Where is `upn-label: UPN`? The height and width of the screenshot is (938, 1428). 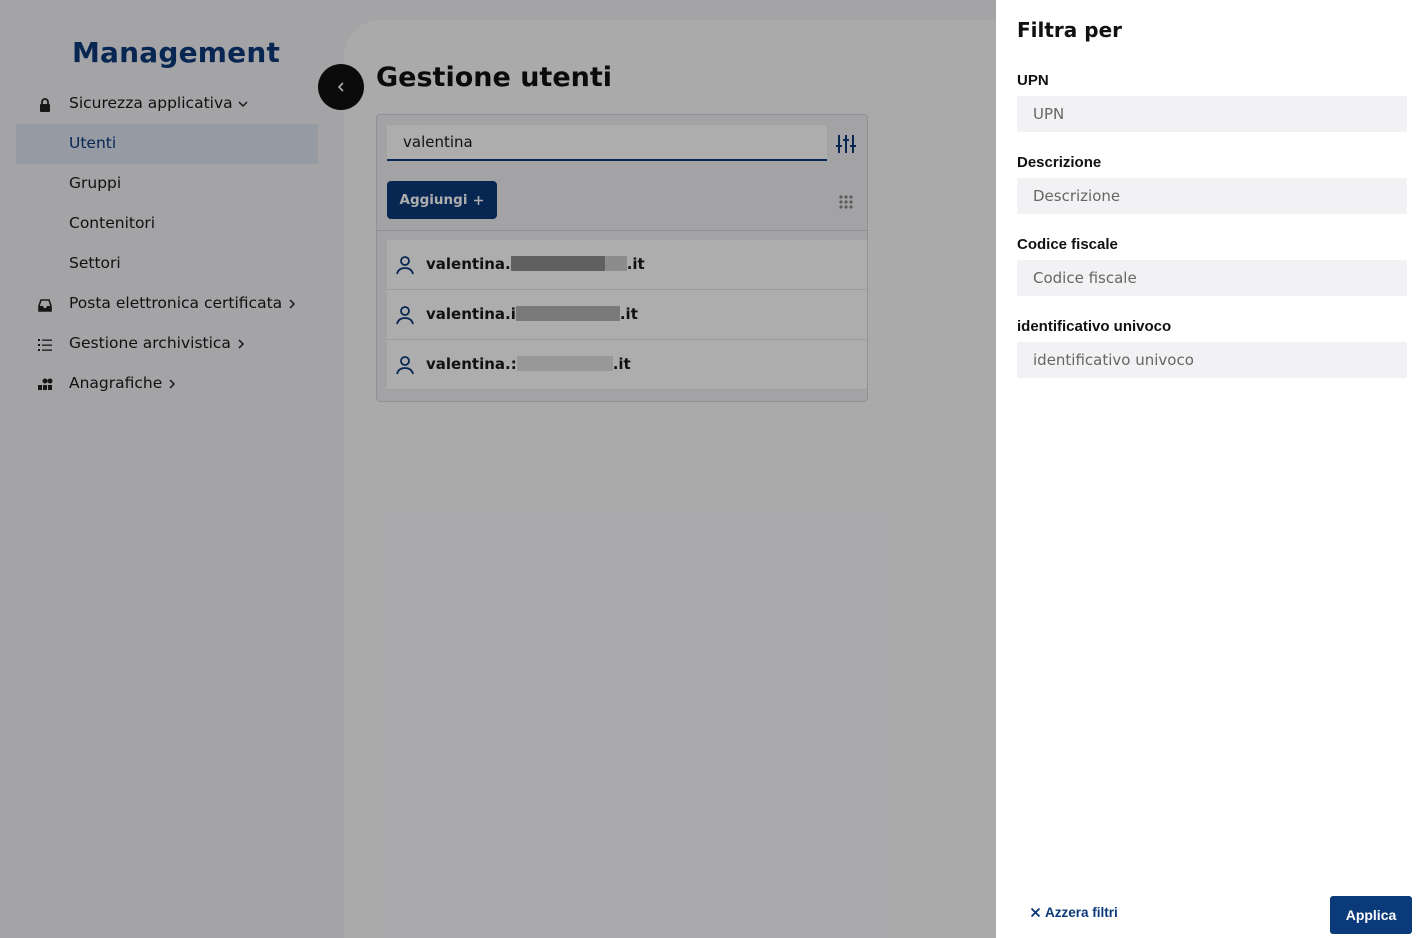
upn-label: UPN is located at coordinates (1033, 80).